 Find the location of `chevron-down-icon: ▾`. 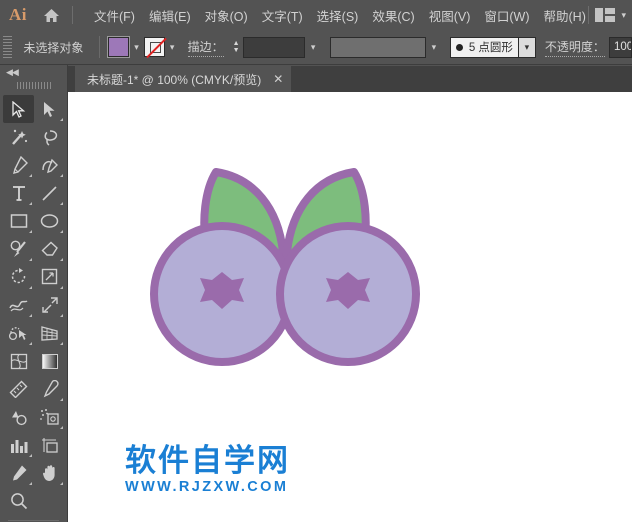

chevron-down-icon: ▾ is located at coordinates (623, 15).